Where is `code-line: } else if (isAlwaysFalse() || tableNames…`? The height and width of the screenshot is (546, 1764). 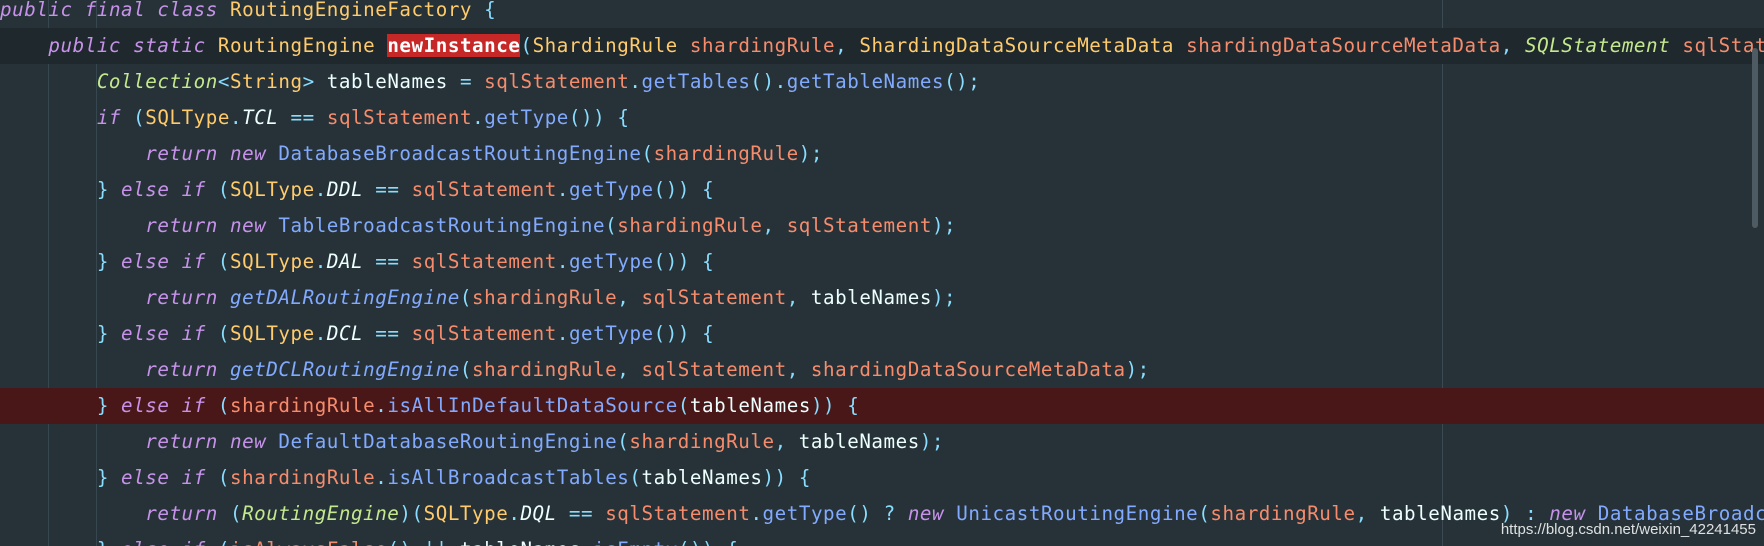 code-line: } else if (isAlwaysFalse() || tableNames… is located at coordinates (882, 539).